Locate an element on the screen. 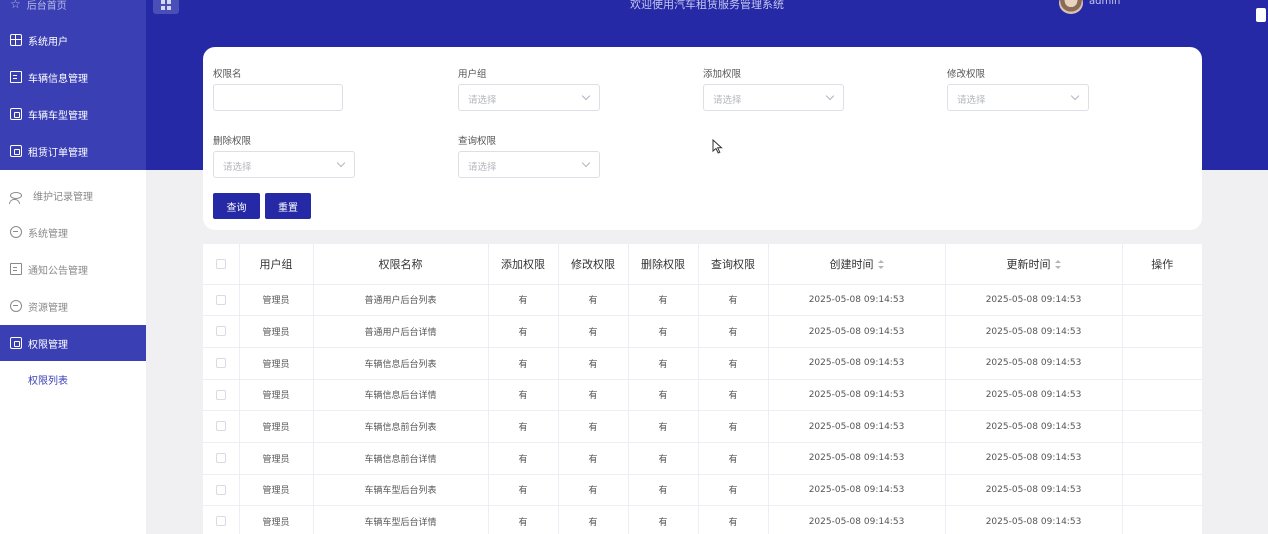 The image size is (1268, 534). scrollbar-handle is located at coordinates (1261, 15).